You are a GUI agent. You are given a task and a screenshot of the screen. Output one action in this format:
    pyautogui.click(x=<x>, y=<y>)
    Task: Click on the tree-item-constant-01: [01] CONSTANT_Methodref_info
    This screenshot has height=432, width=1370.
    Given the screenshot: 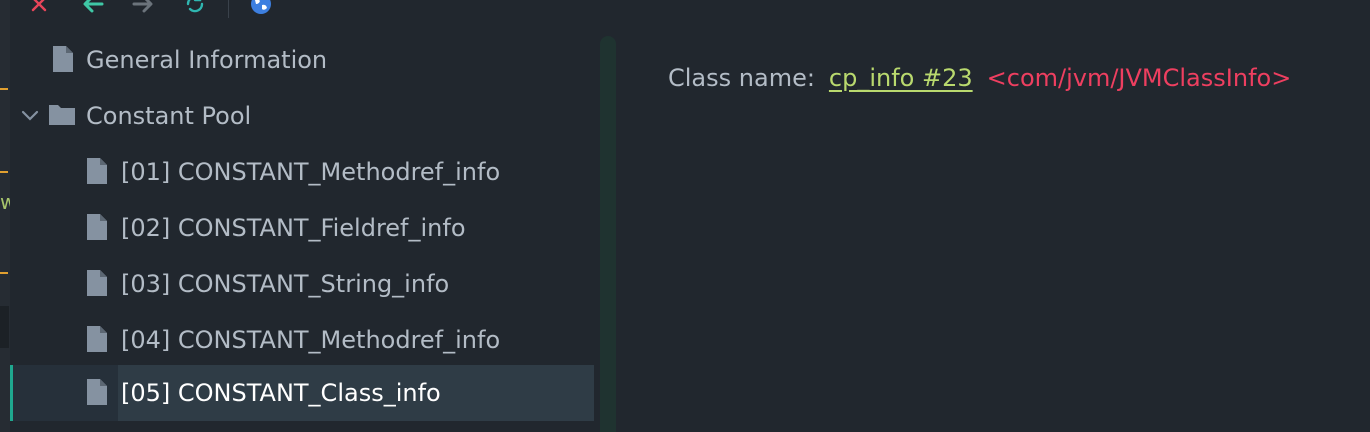 What is the action you would take?
    pyautogui.click(x=302, y=172)
    